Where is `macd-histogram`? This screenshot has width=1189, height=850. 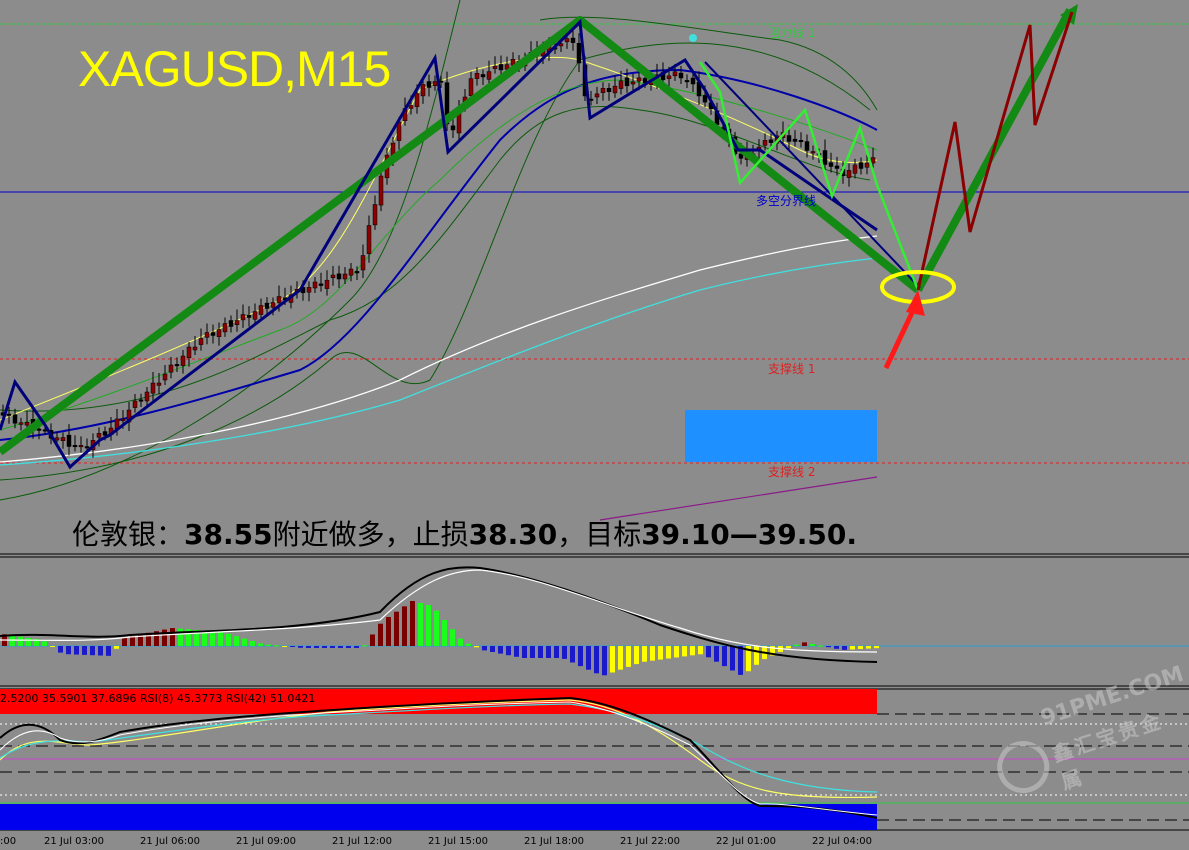
macd-histogram is located at coordinates (440, 638).